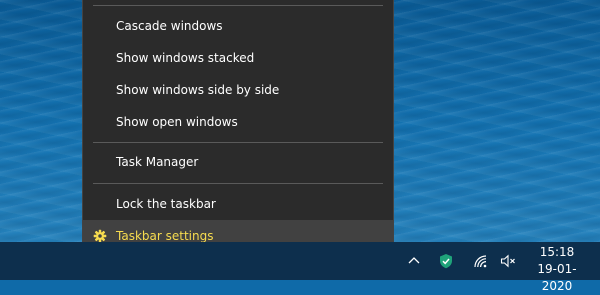  Describe the element at coordinates (414, 261) in the screenshot. I see `chevron-up-icon` at that location.